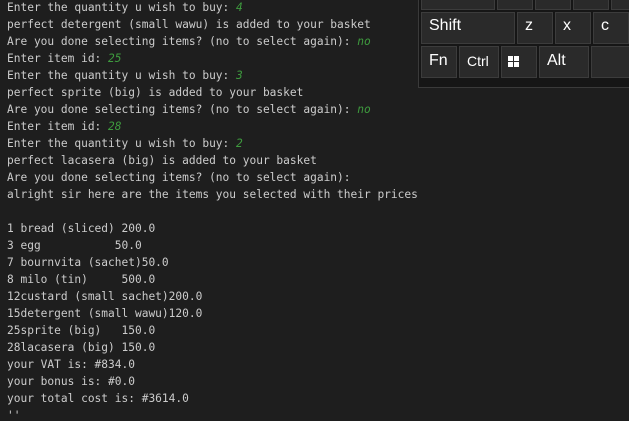 Image resolution: width=629 pixels, height=421 pixels. Describe the element at coordinates (535, 28) in the screenshot. I see `z-key: z` at that location.